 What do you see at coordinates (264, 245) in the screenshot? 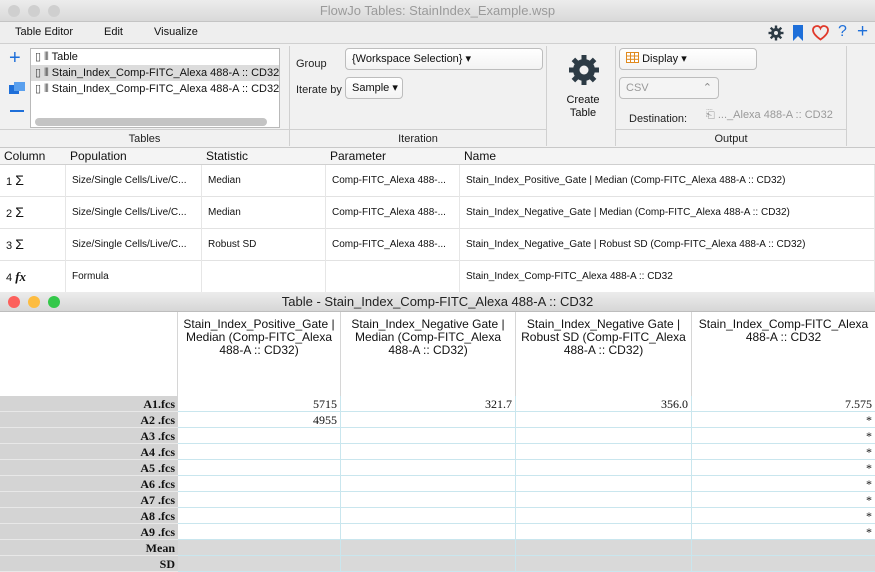
I see `statistic-cell: Robust SD` at bounding box center [264, 245].